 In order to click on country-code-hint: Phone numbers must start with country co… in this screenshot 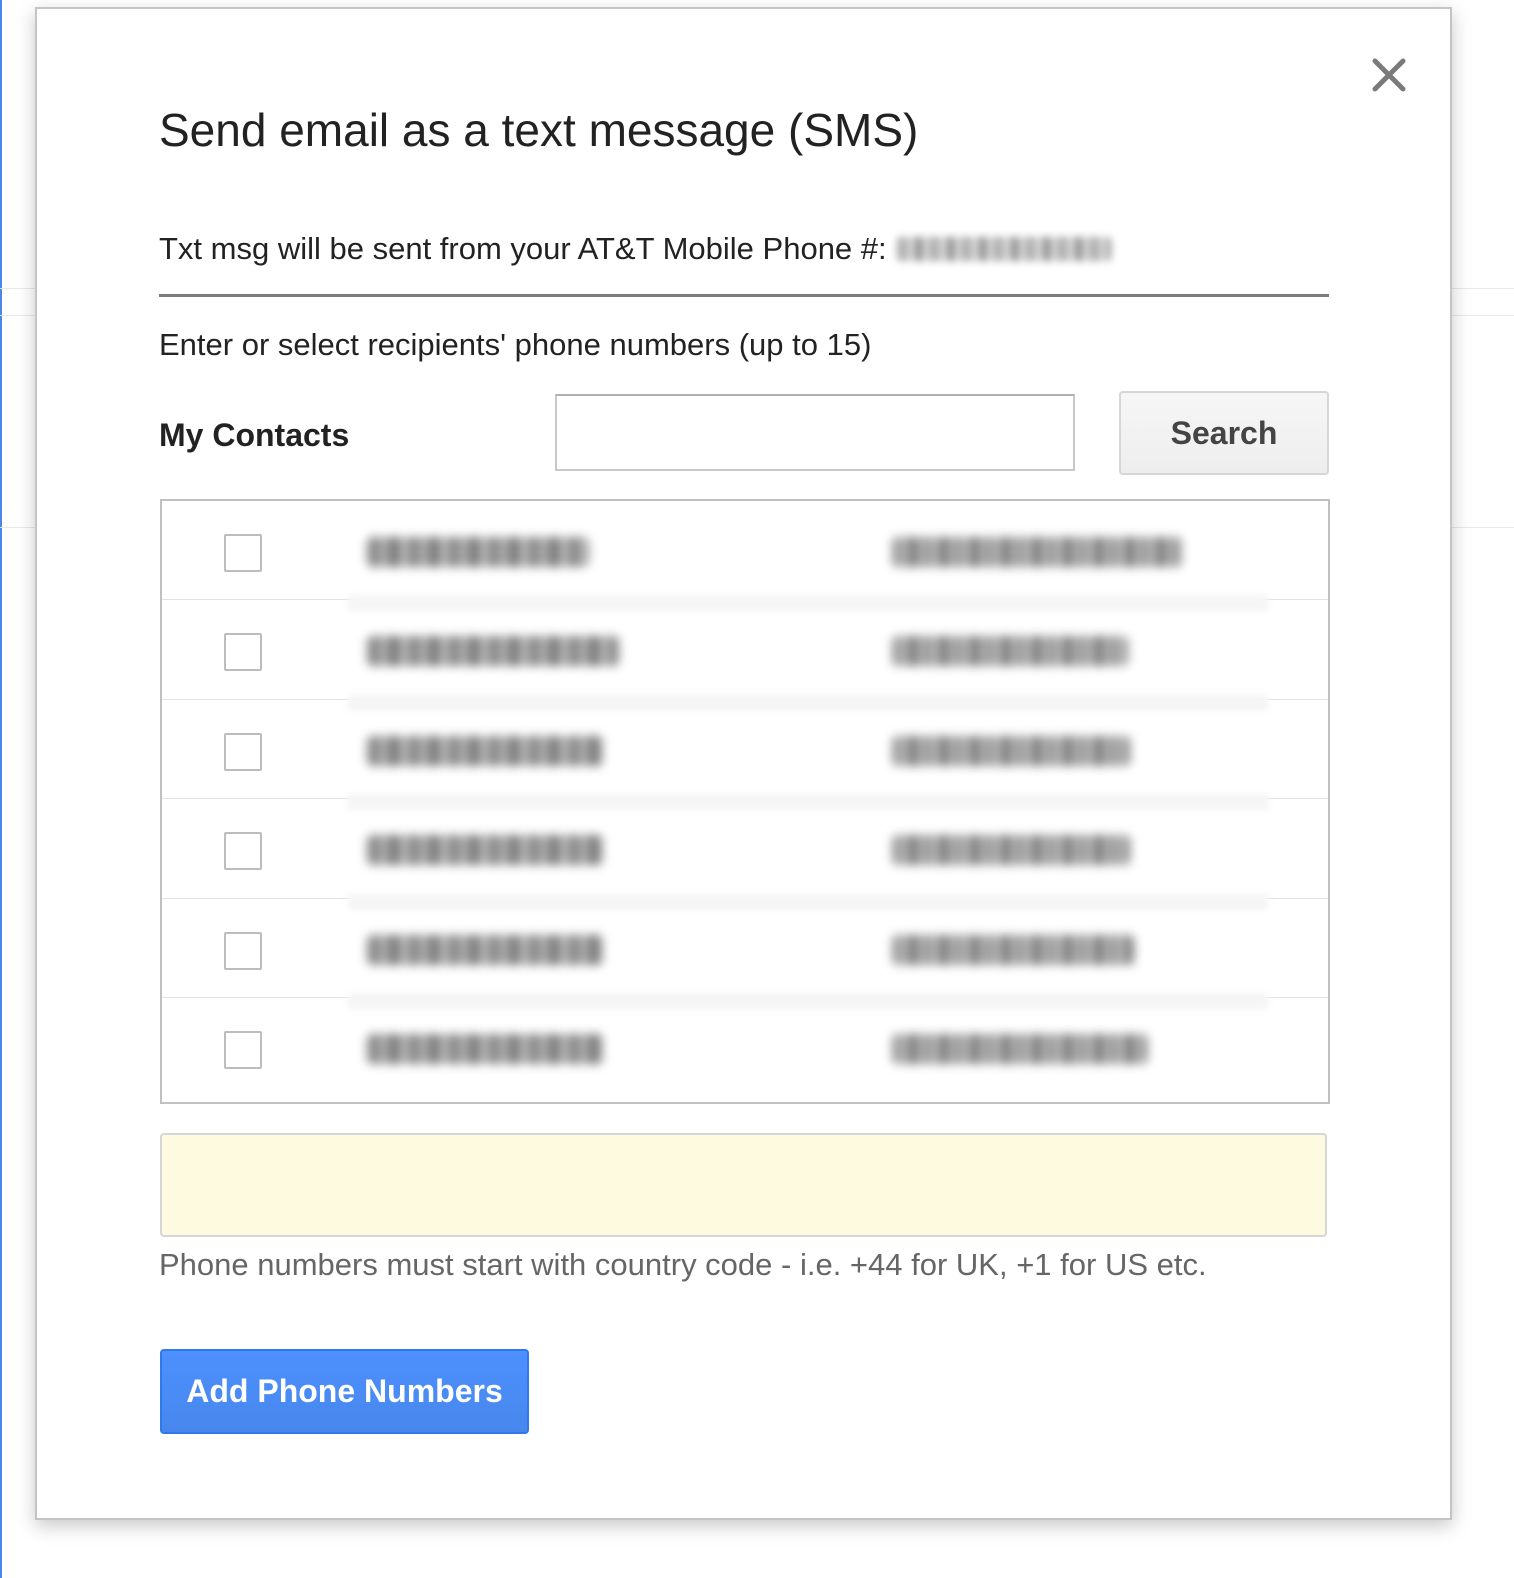, I will do `click(683, 1264)`.